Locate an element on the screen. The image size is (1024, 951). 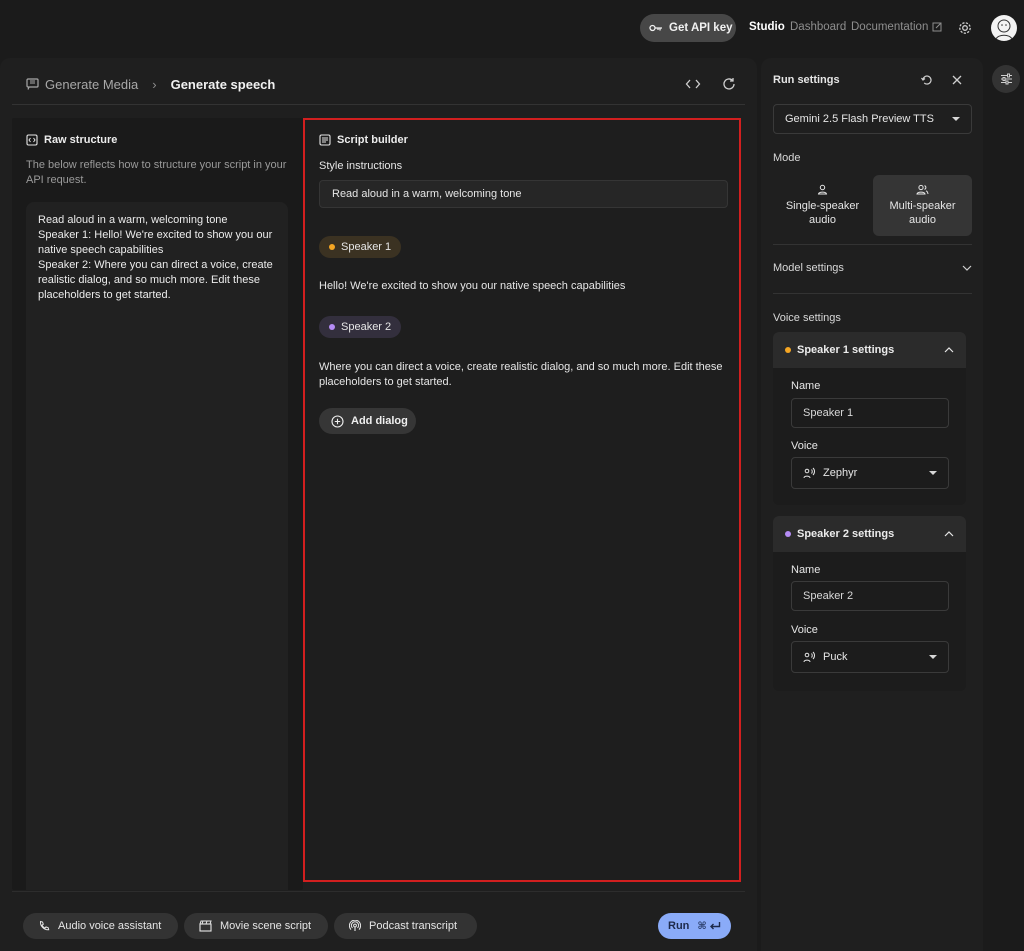
preset-audio-voice-assistant-button: Audio voice assistant is located at coordinates (100, 926).